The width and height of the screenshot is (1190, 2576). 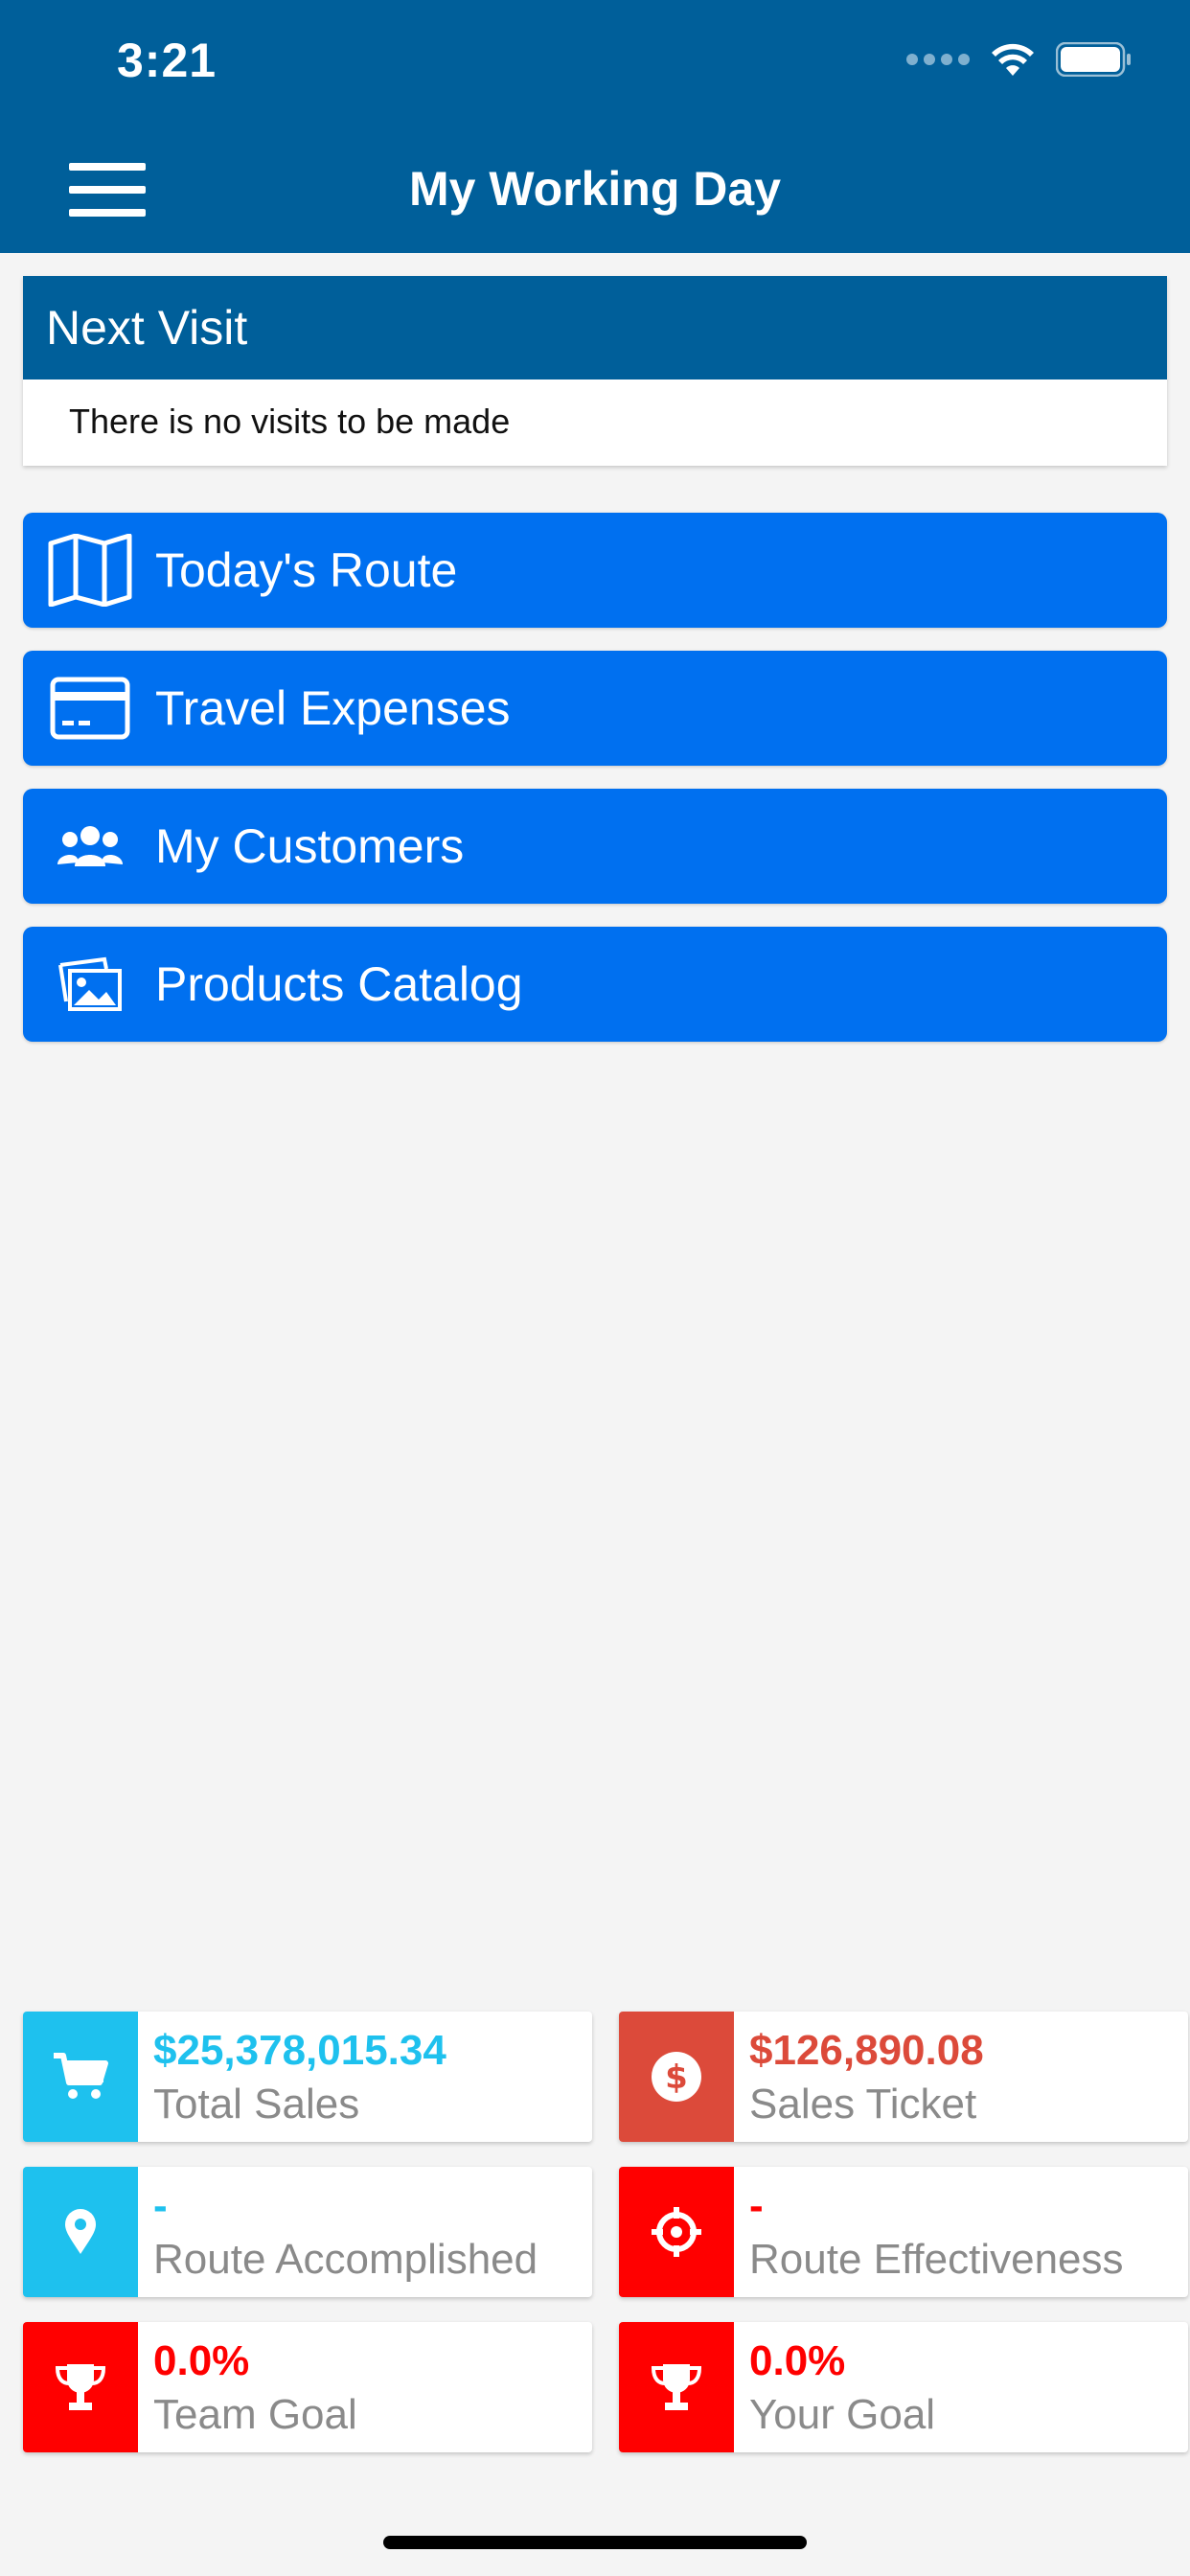 What do you see at coordinates (290, 421) in the screenshot?
I see `next-visit-message: There is no visits to be made` at bounding box center [290, 421].